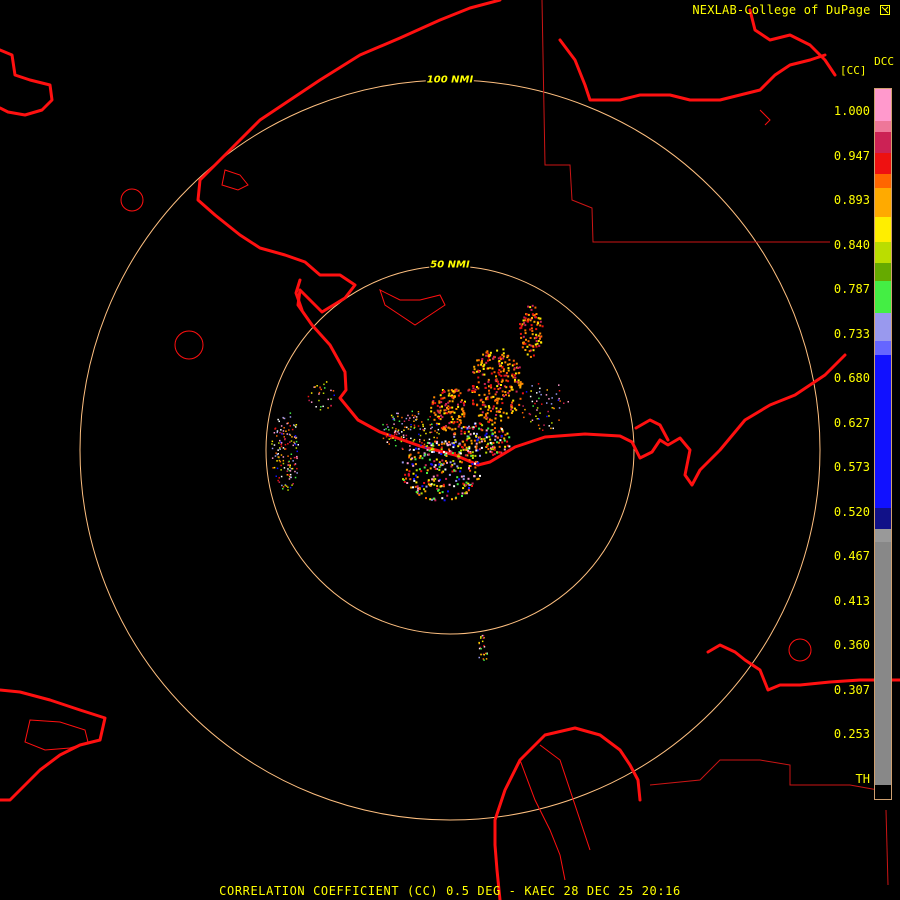 The height and width of the screenshot is (900, 900). Describe the element at coordinates (851, 244) in the screenshot. I see `colorbar-tick-label: 0.840` at that location.